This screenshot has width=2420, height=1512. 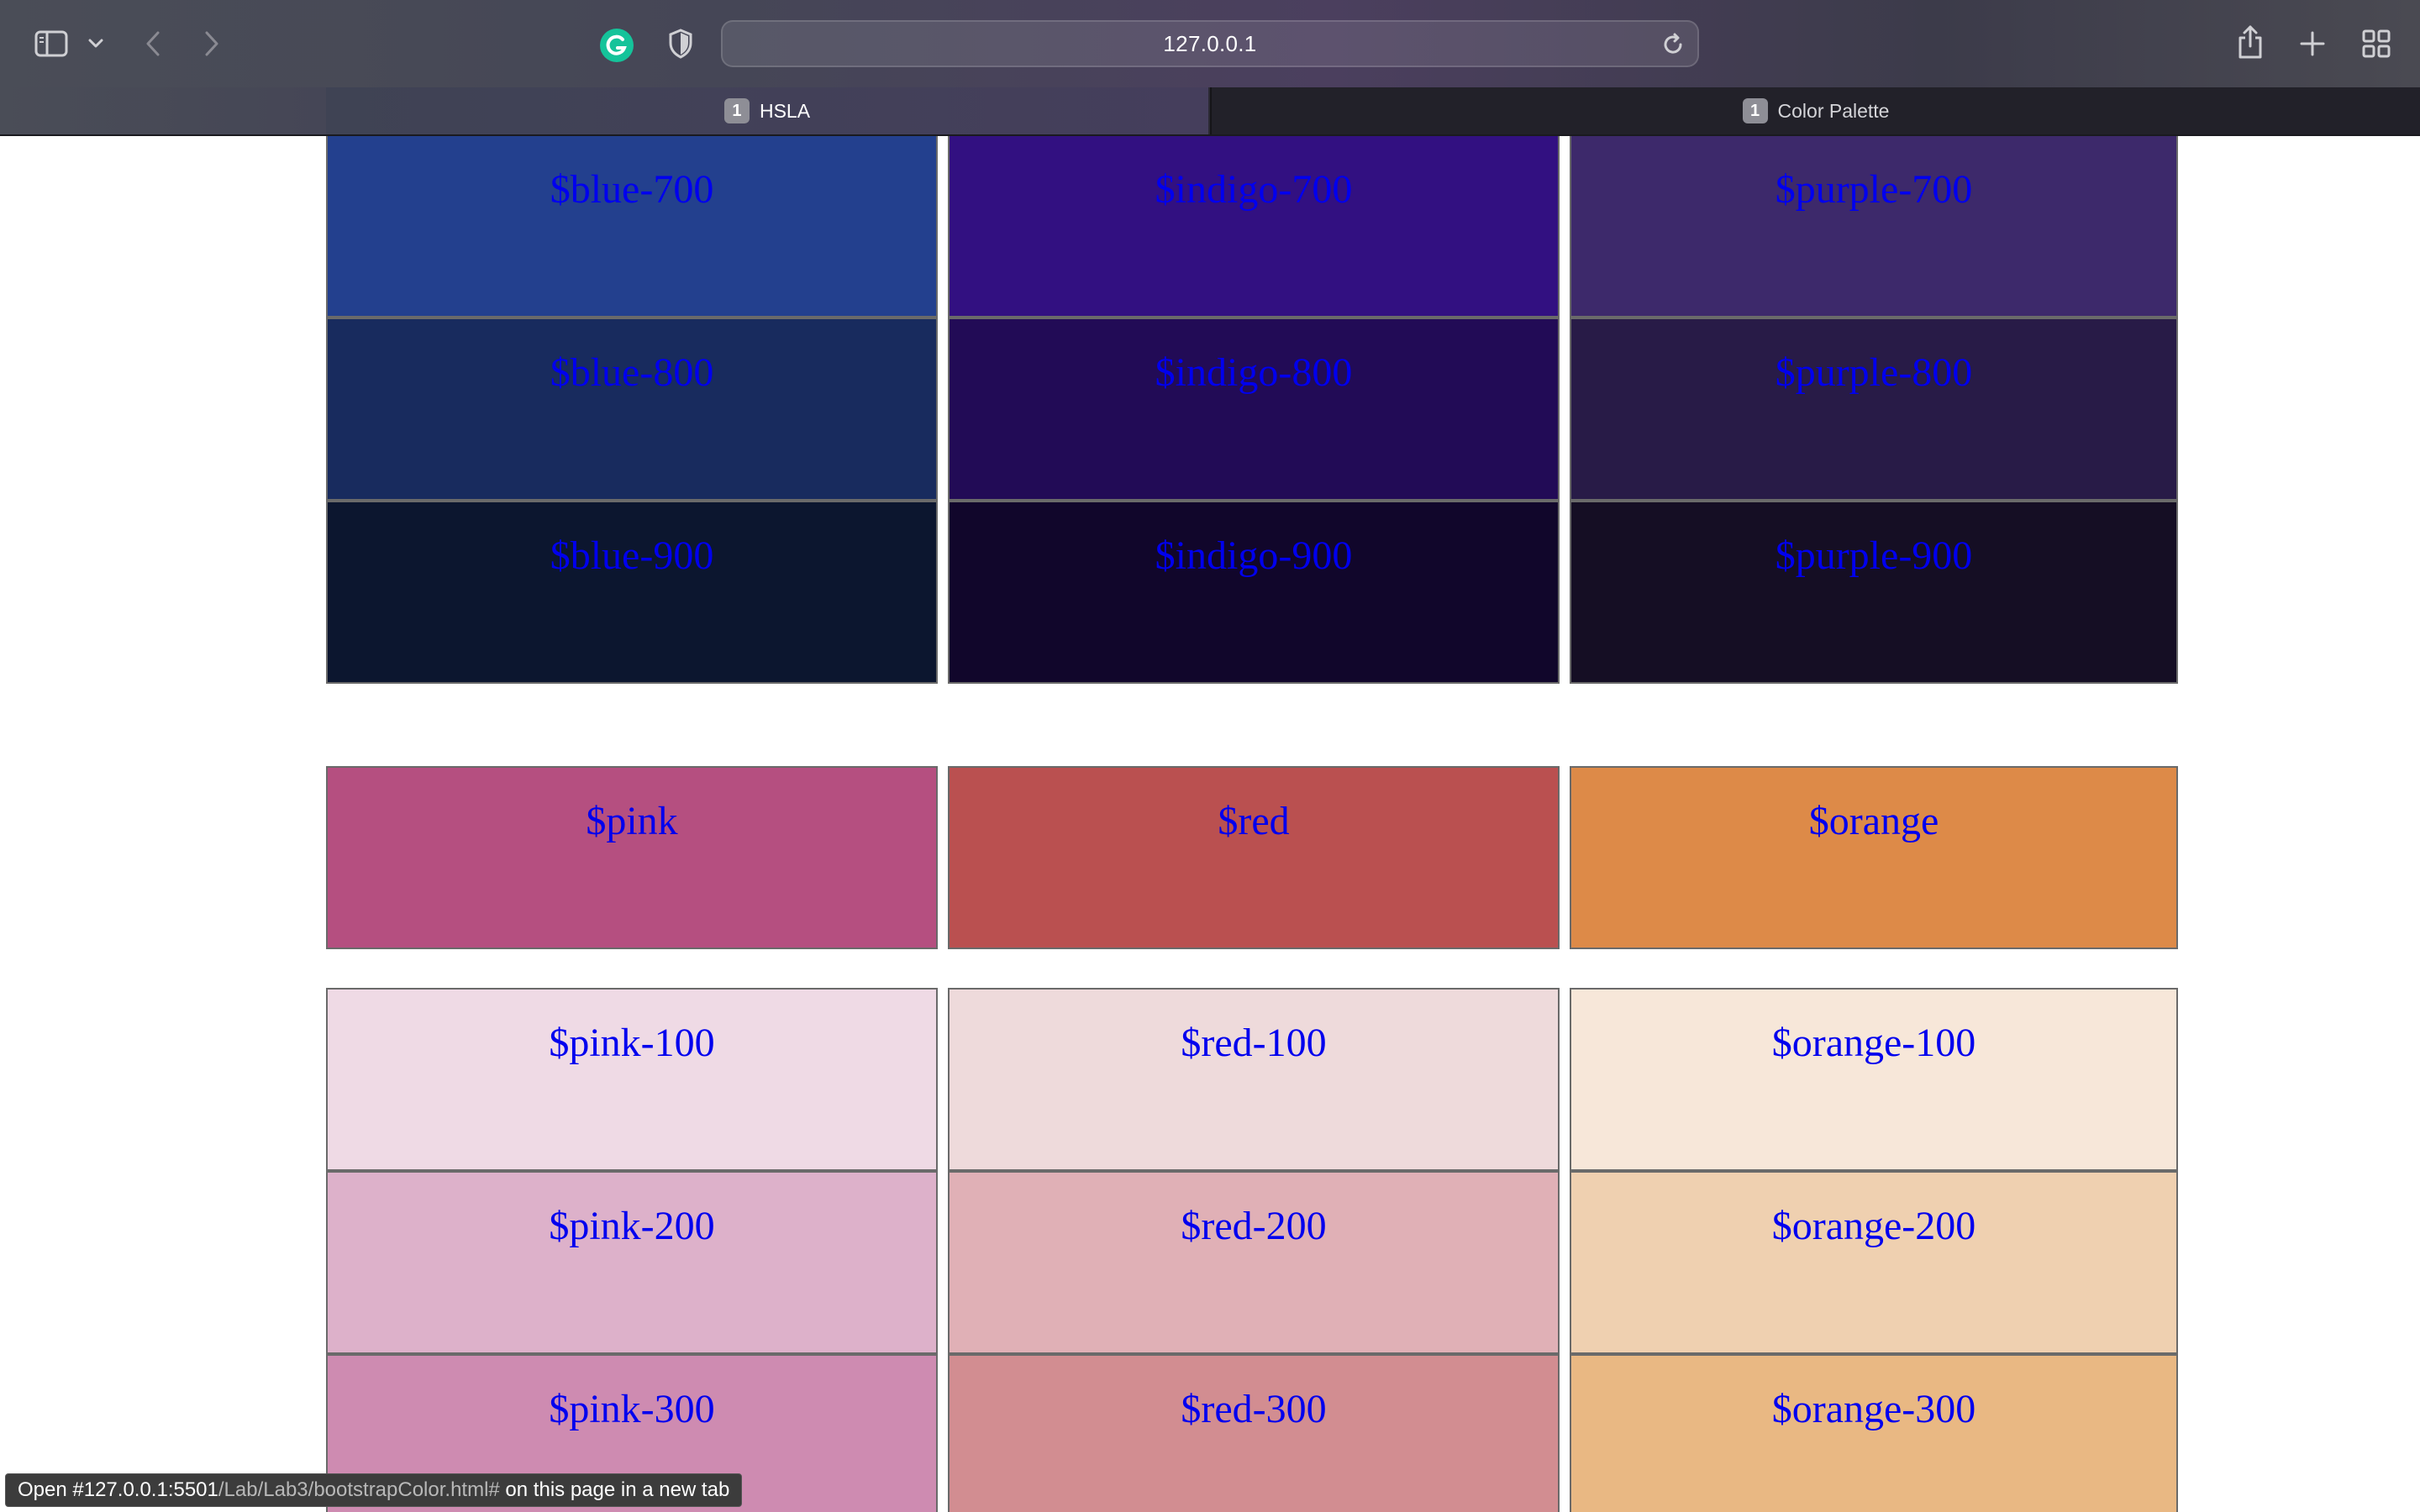 I want to click on swatch-label-link: $red, so click(x=1254, y=874).